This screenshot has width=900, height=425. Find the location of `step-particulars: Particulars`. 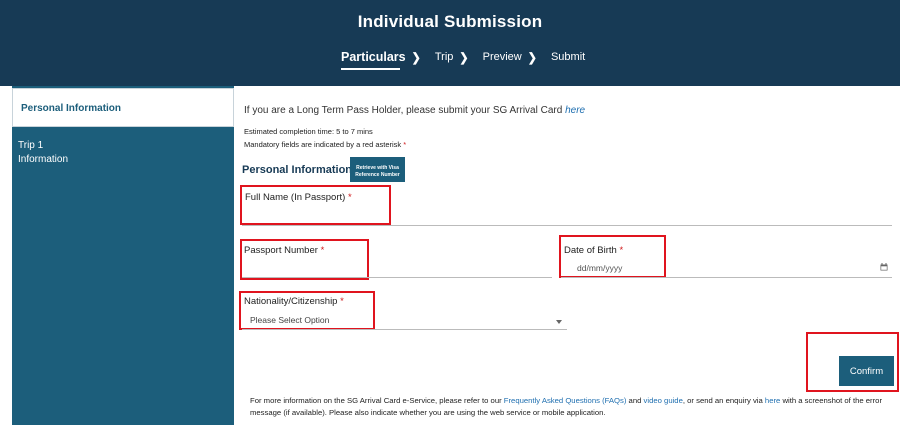

step-particulars: Particulars is located at coordinates (373, 60).